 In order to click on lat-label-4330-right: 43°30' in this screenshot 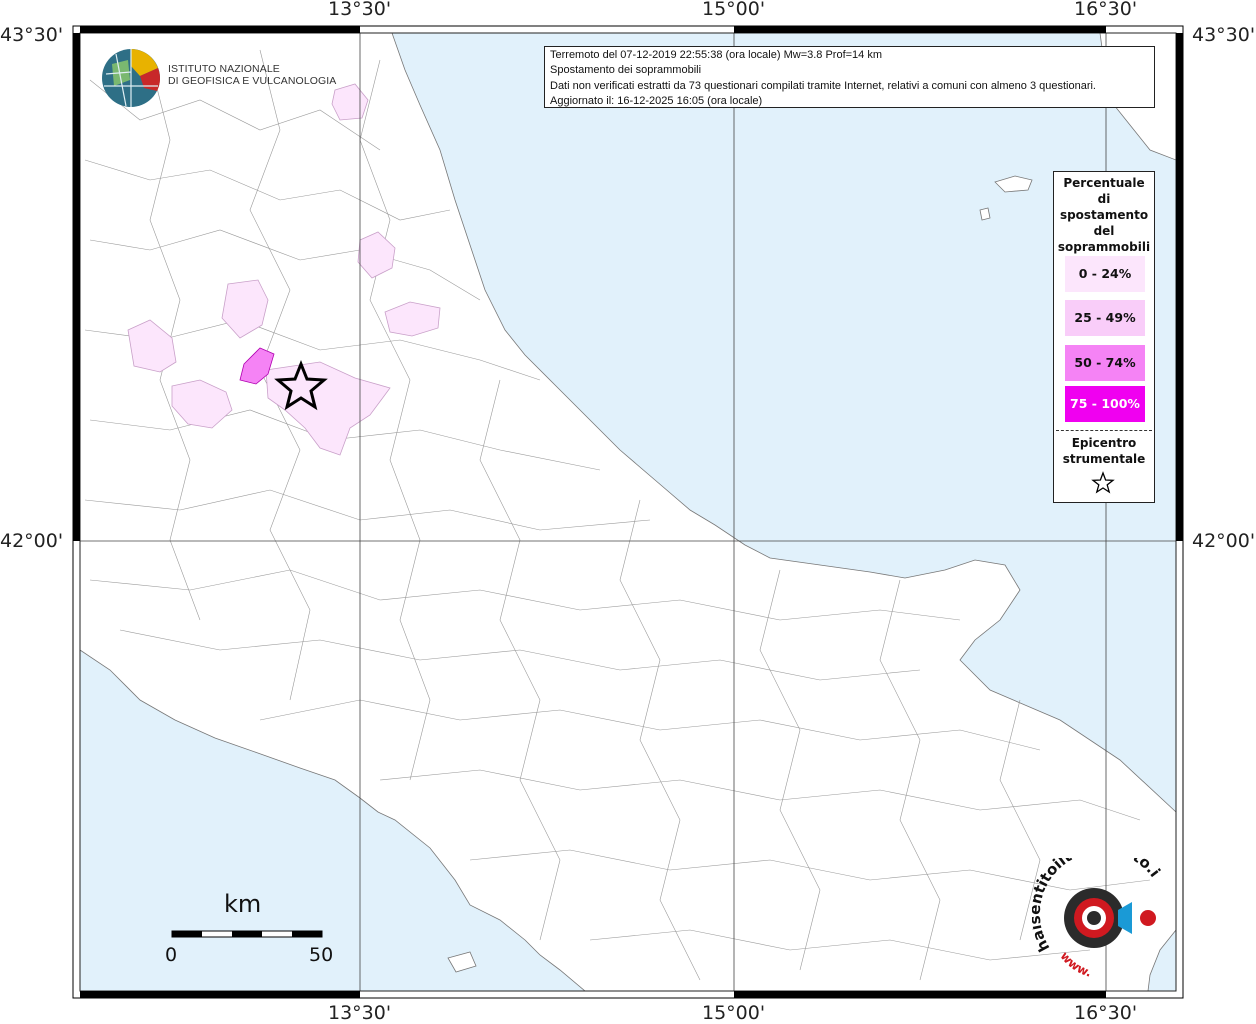, I will do `click(1224, 35)`.